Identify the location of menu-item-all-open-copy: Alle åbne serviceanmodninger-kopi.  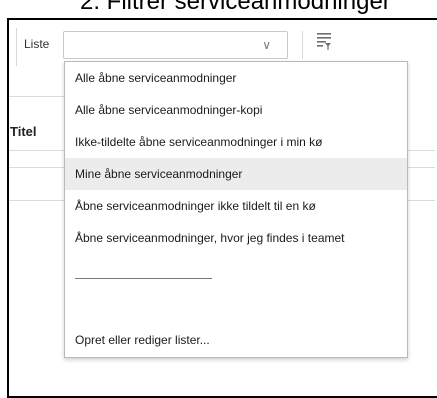
(236, 110).